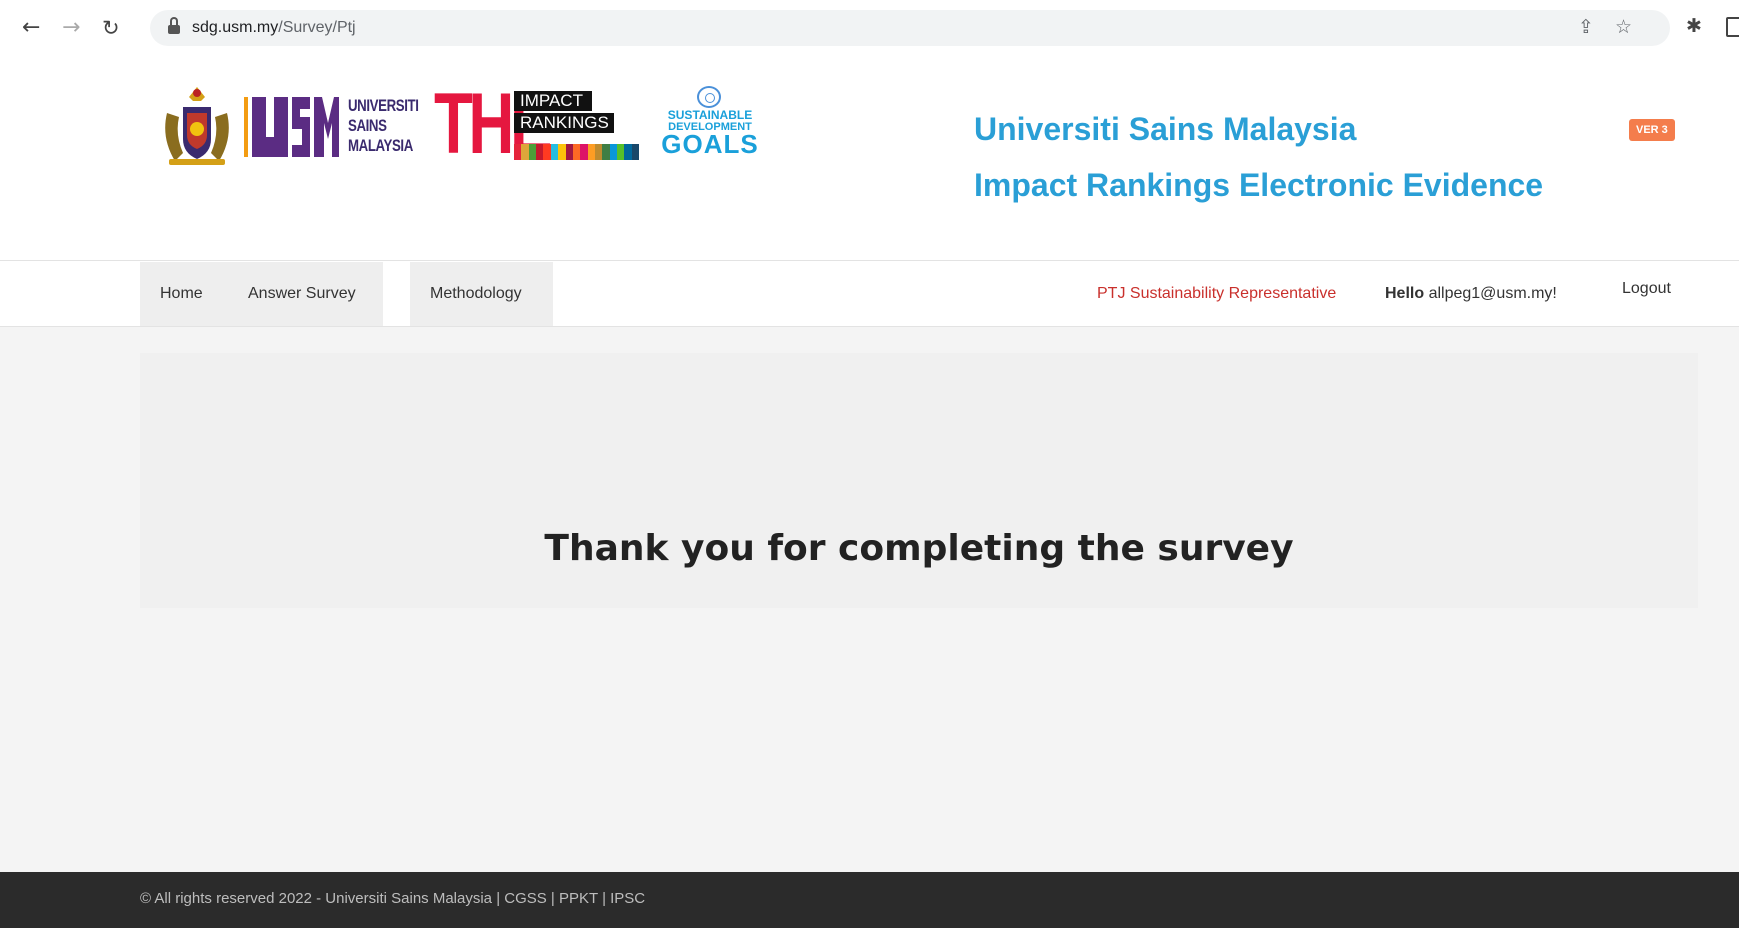 This screenshot has width=1739, height=928. I want to click on bookmark-star-icon: ☆, so click(1623, 27).